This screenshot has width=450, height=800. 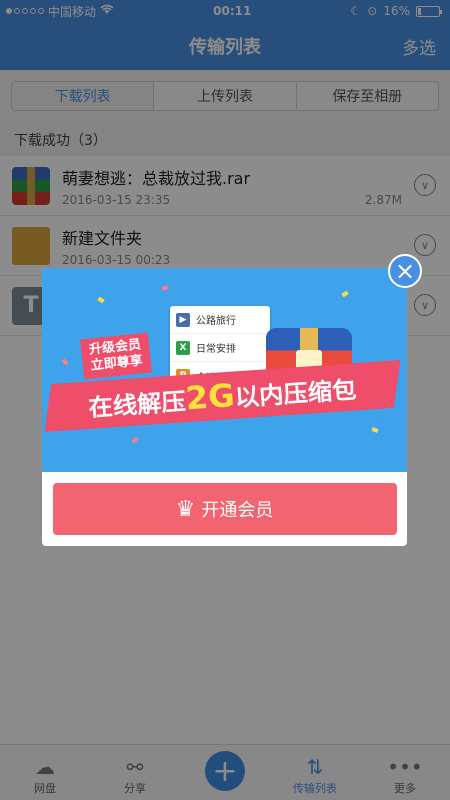 I want to click on close-icon: ×, so click(x=405, y=271).